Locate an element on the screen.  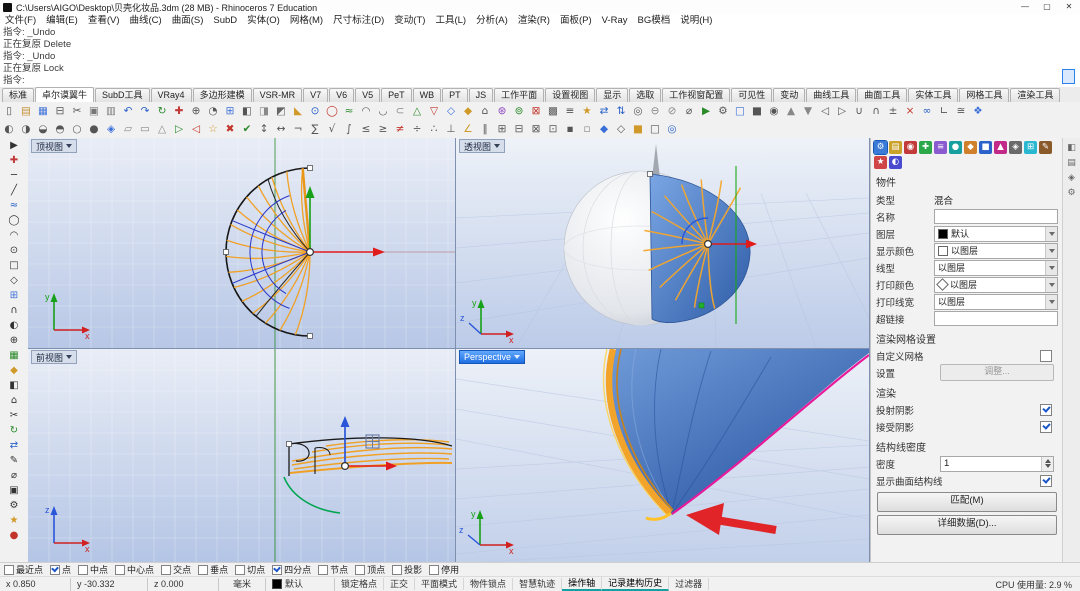
toolbar-icon: ◡ is located at coordinates (383, 111).